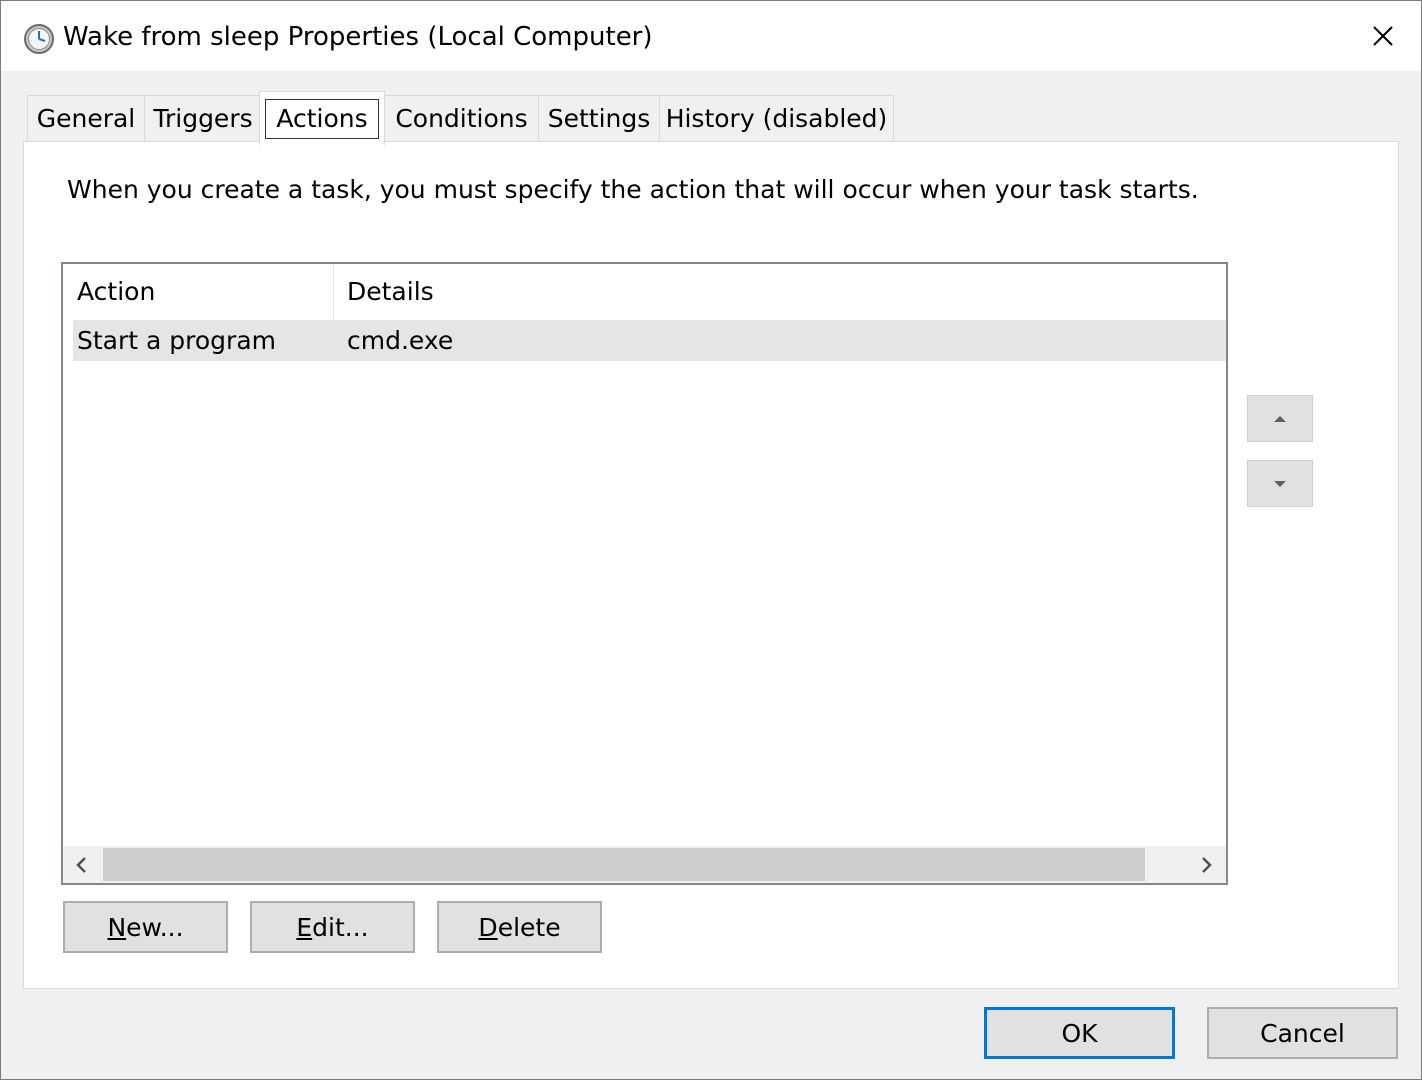 The width and height of the screenshot is (1422, 1080). I want to click on triangle-up-icon, so click(1280, 418).